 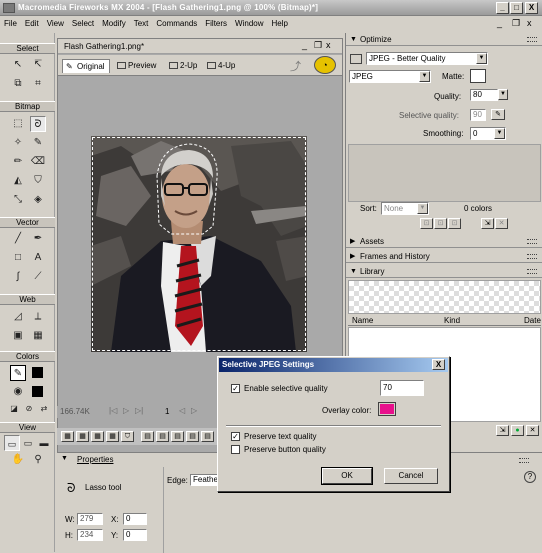 I want to click on hand-tool-icon: ✋, so click(x=18, y=460).